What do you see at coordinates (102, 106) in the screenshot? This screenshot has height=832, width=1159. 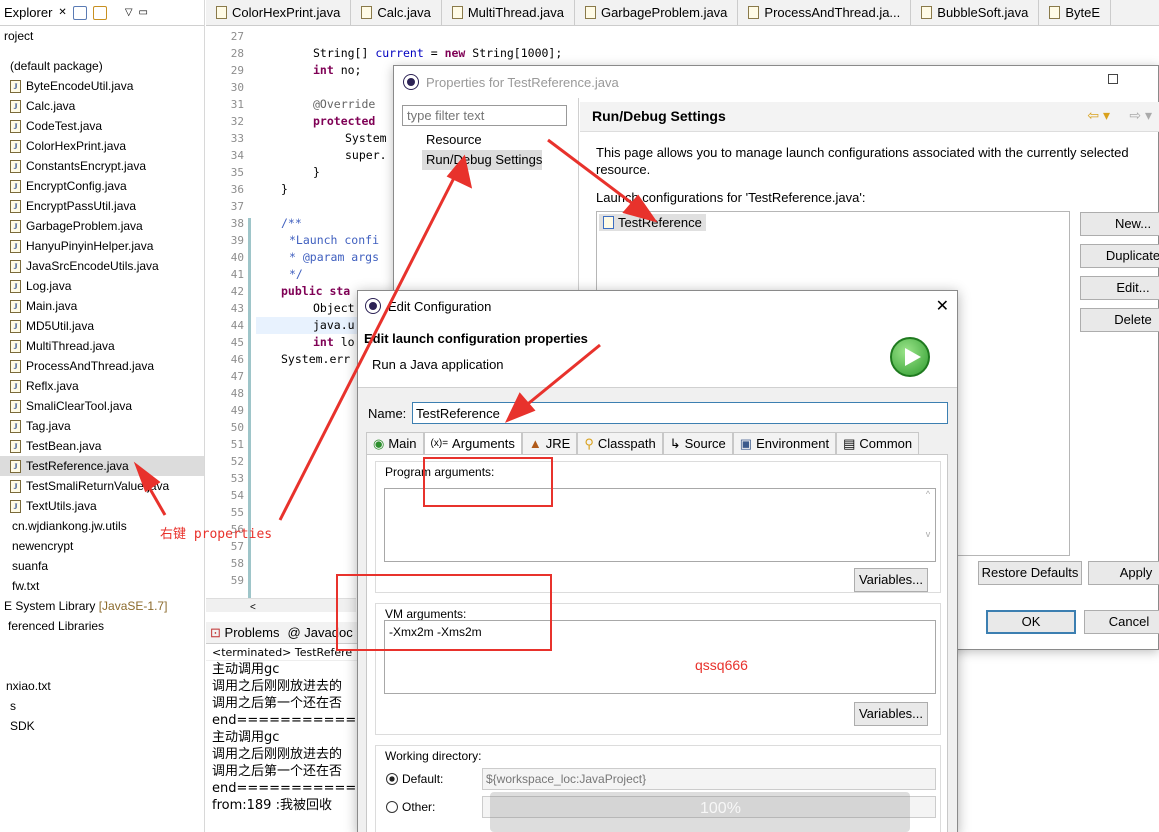 I see `file-item: J Calc.java` at bounding box center [102, 106].